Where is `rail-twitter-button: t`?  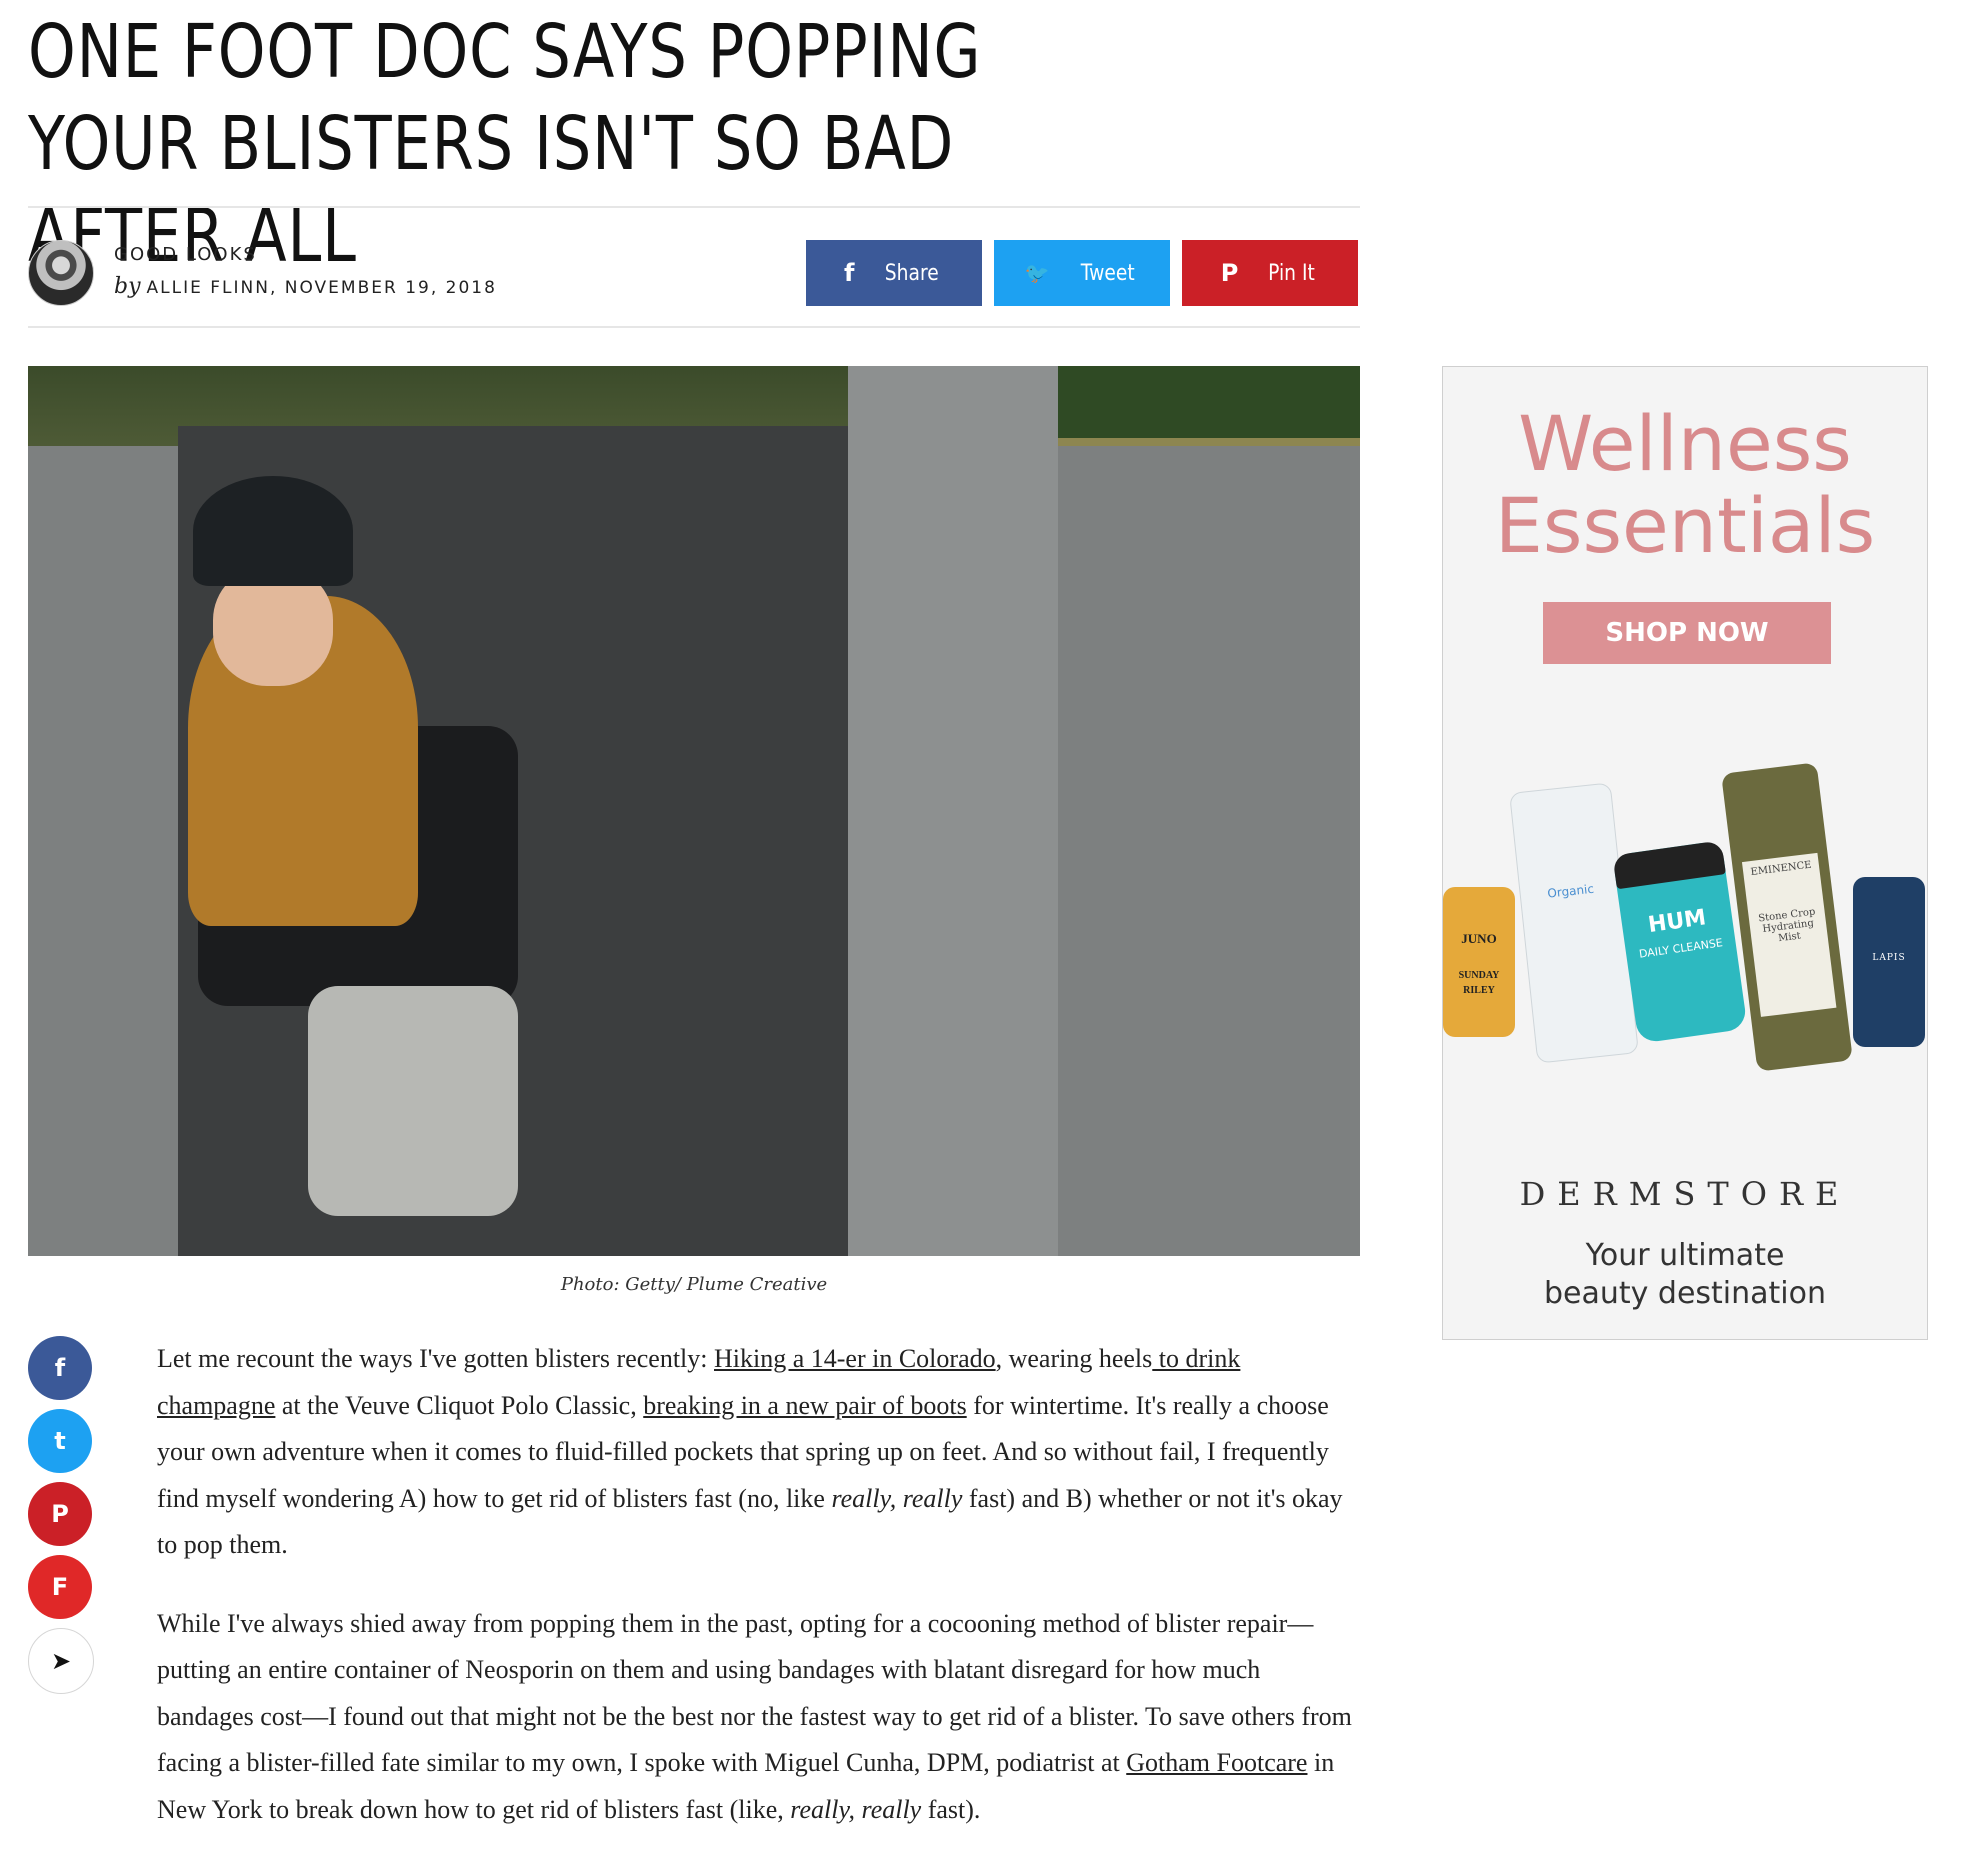 rail-twitter-button: t is located at coordinates (60, 1441).